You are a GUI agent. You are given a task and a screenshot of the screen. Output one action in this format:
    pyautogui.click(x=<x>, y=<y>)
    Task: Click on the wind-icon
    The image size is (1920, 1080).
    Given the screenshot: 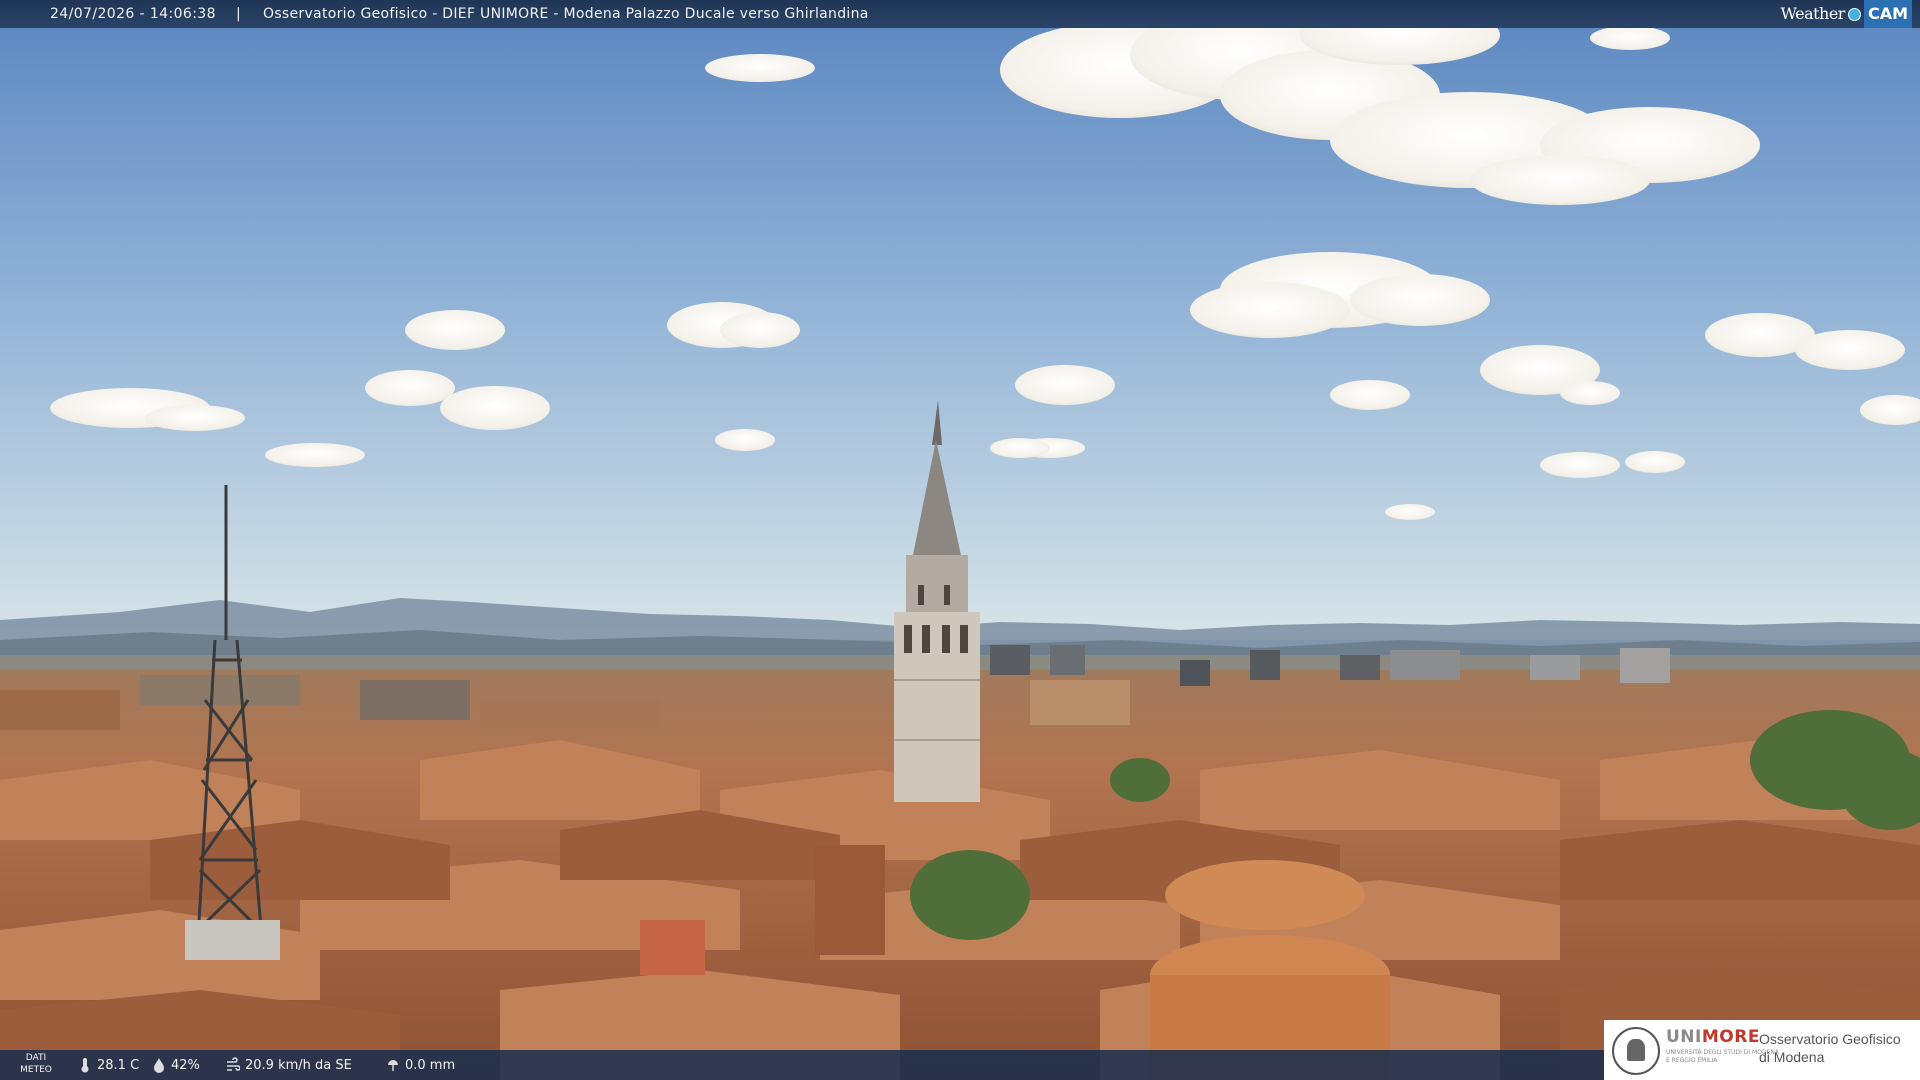 What is the action you would take?
    pyautogui.click(x=233, y=1064)
    